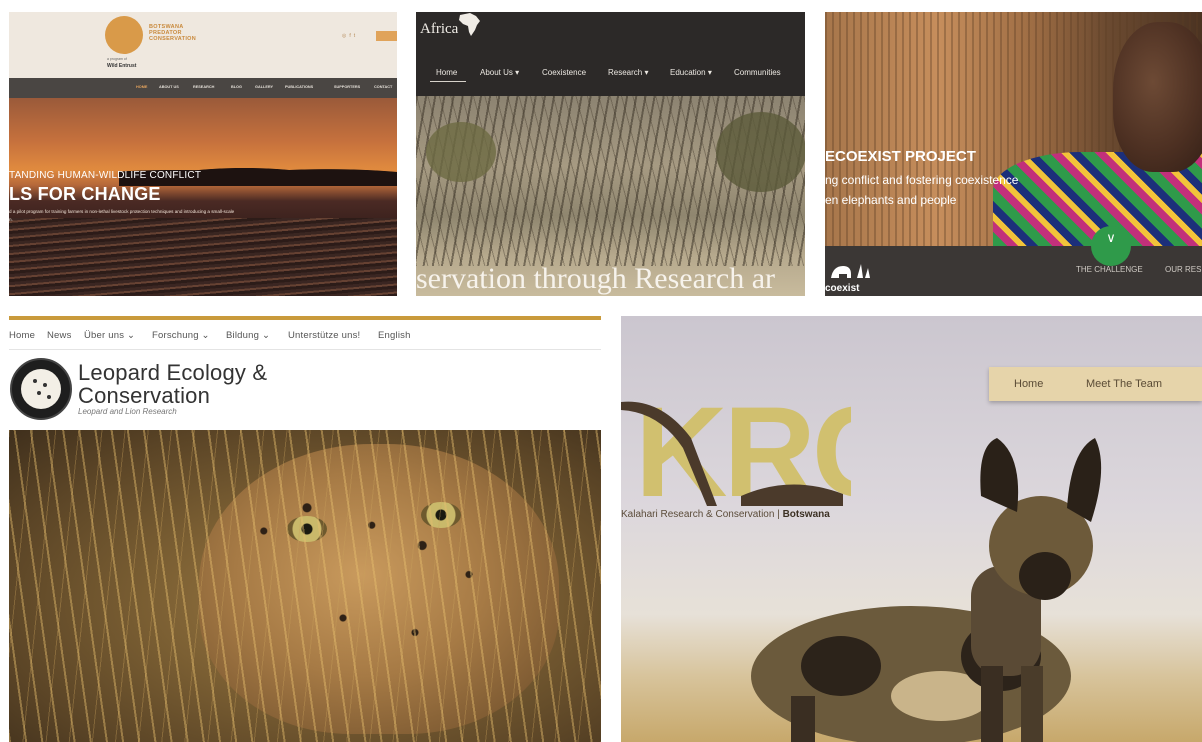  I want to click on nav-meet-the-team: Meet The Team, so click(1124, 384).